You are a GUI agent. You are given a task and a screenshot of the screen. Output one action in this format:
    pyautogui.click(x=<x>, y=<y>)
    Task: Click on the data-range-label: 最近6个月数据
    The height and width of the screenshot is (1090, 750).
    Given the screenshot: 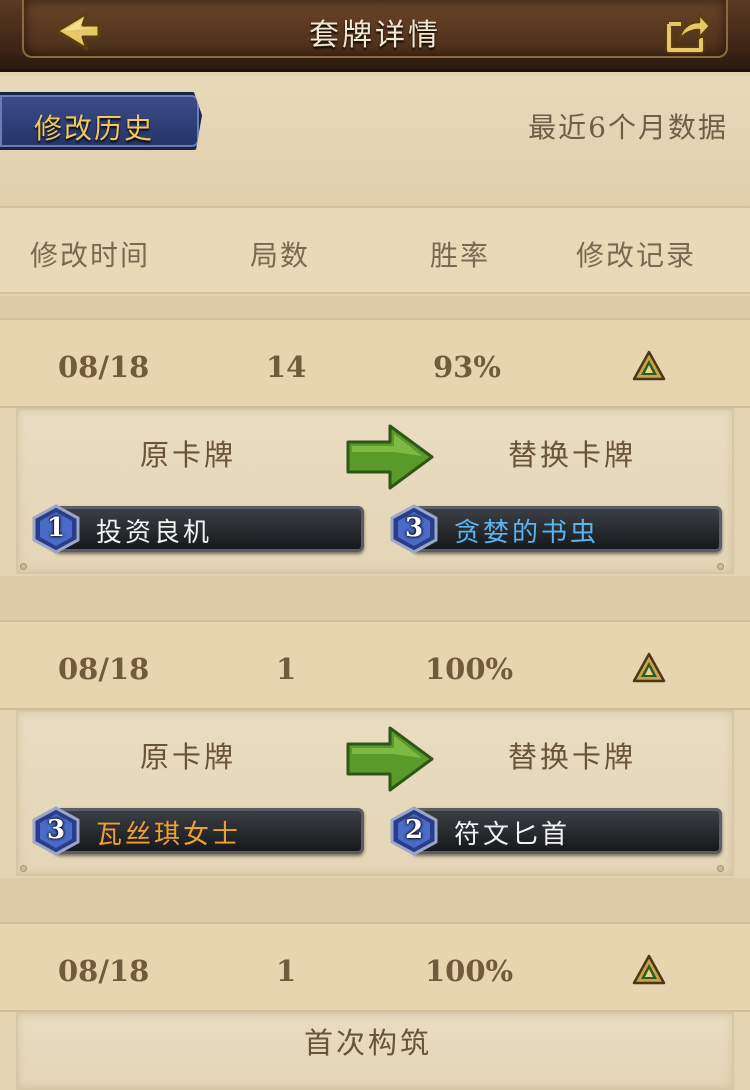 What is the action you would take?
    pyautogui.click(x=628, y=127)
    